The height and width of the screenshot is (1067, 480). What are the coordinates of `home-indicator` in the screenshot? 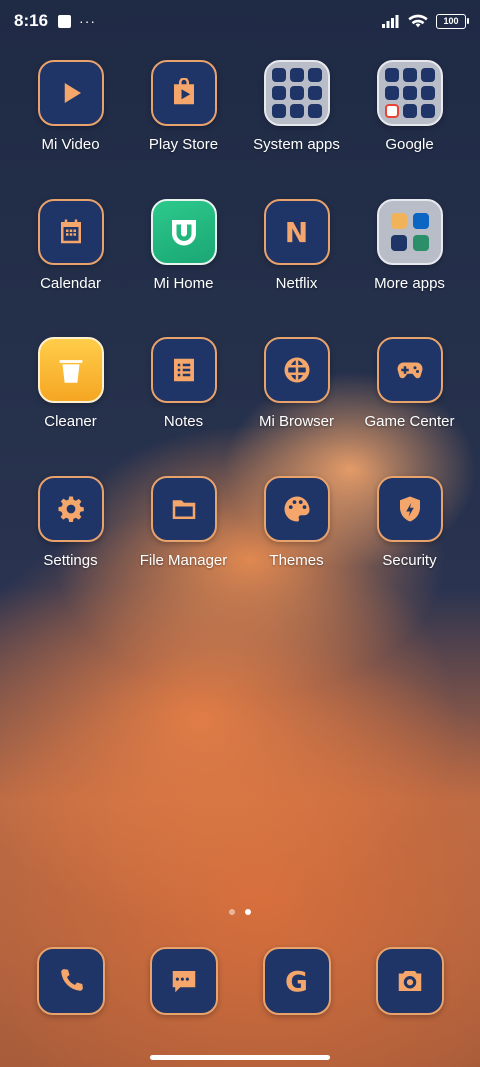 It's located at (240, 1057).